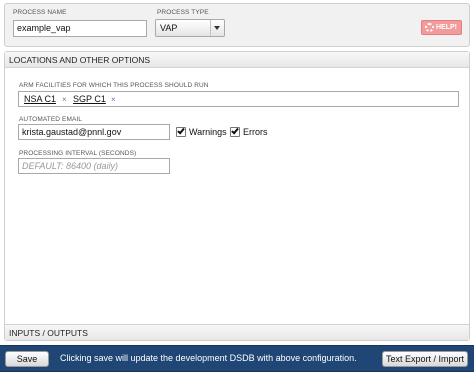  I want to click on process-name-label: PROCESS NAME, so click(40, 12).